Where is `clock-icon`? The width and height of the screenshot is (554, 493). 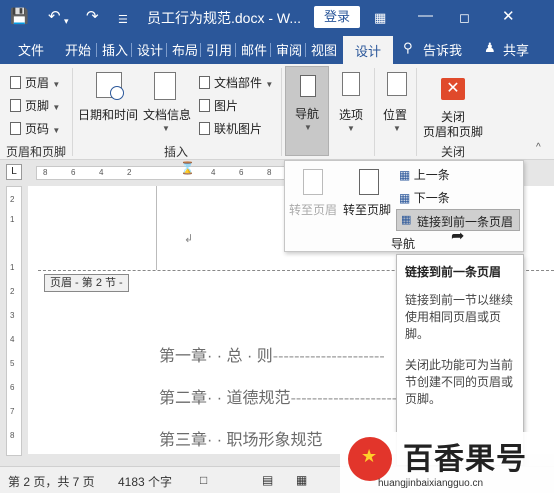 clock-icon is located at coordinates (117, 93).